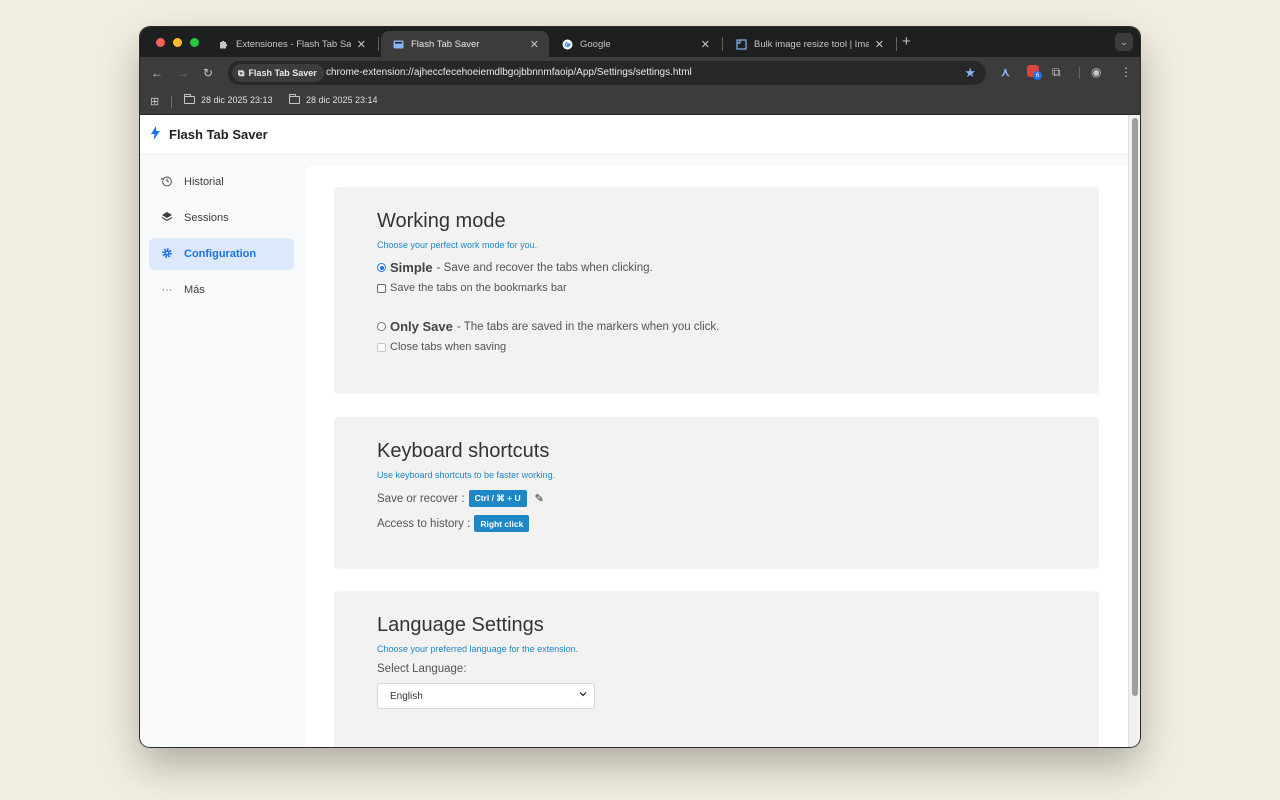 The width and height of the screenshot is (1280, 800). What do you see at coordinates (237, 100) in the screenshot?
I see `bookmark-label: 28 dic 2025 23:13` at bounding box center [237, 100].